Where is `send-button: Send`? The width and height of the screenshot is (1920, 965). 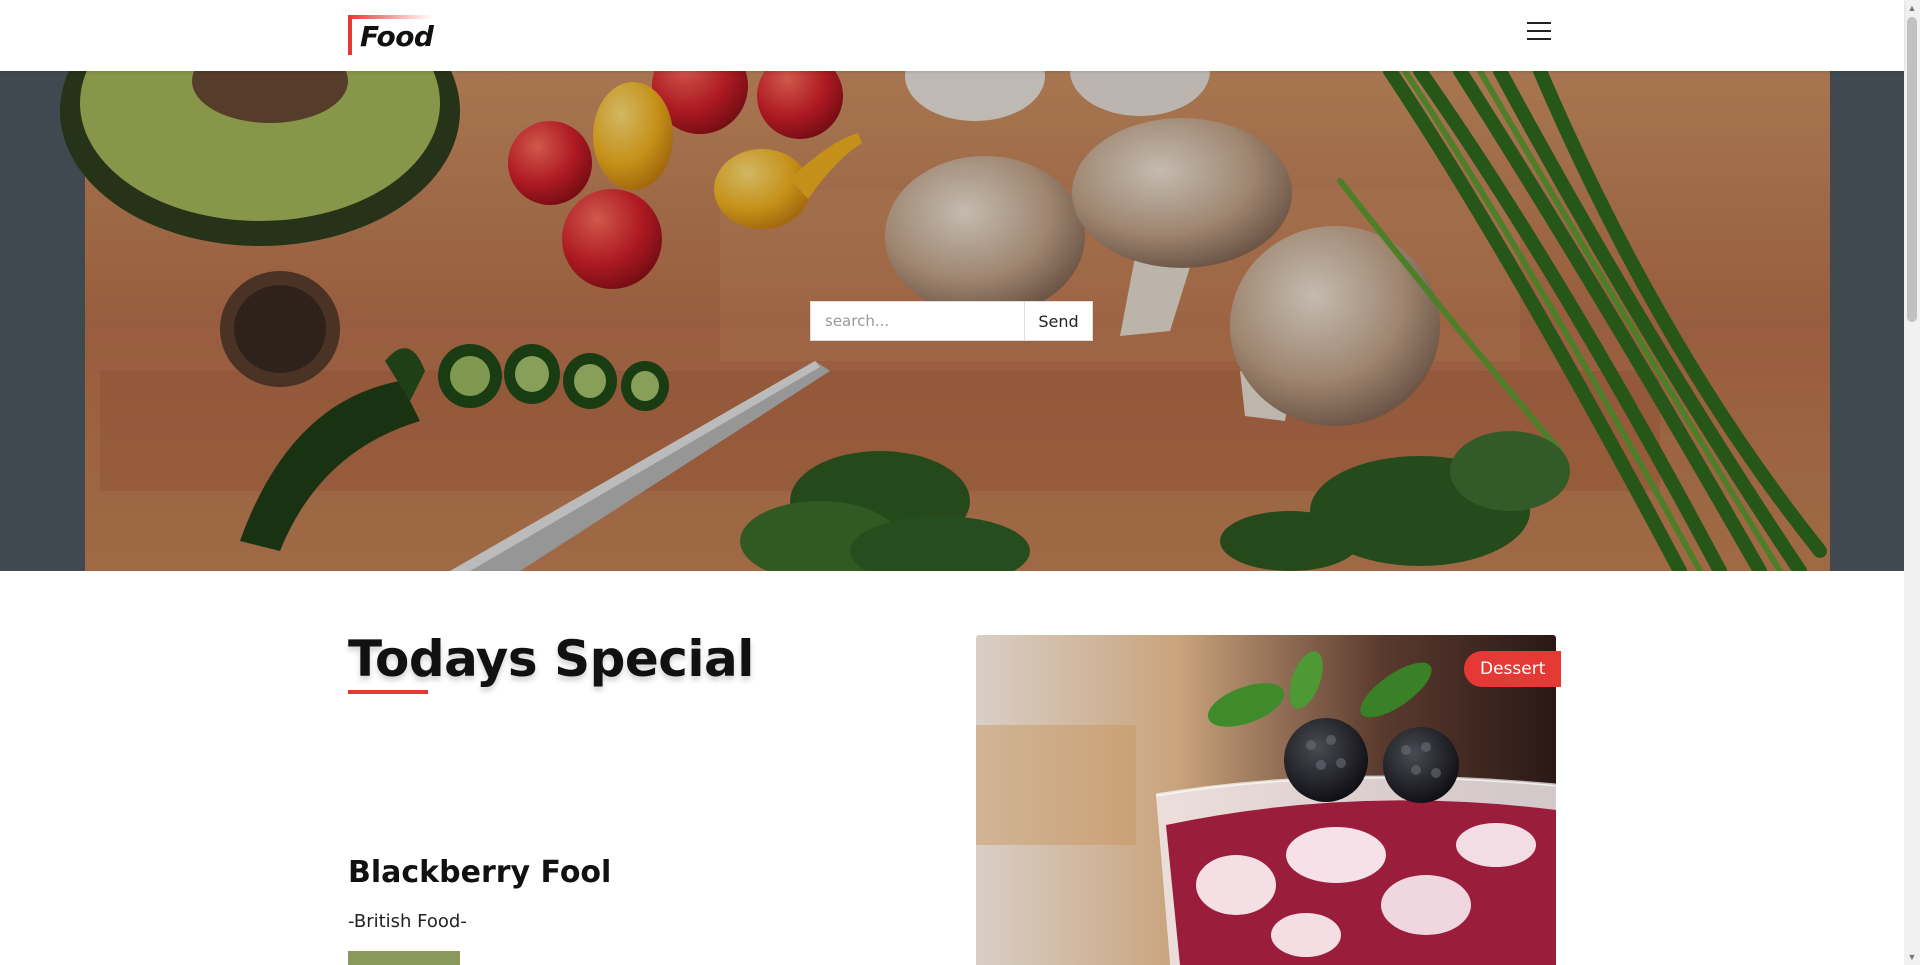
send-button: Send is located at coordinates (1058, 321).